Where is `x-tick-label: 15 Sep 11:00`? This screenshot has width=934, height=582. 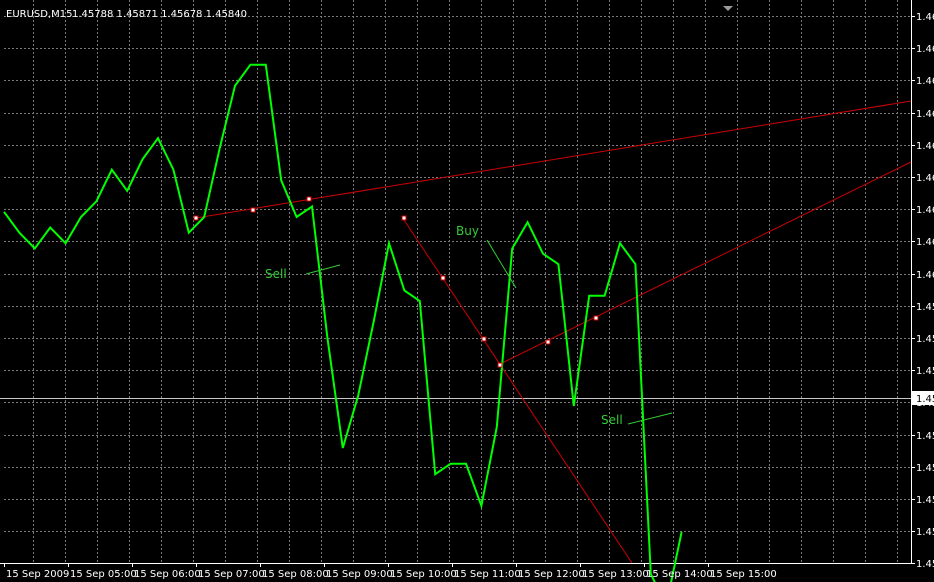 x-tick-label: 15 Sep 11:00 is located at coordinates (487, 574).